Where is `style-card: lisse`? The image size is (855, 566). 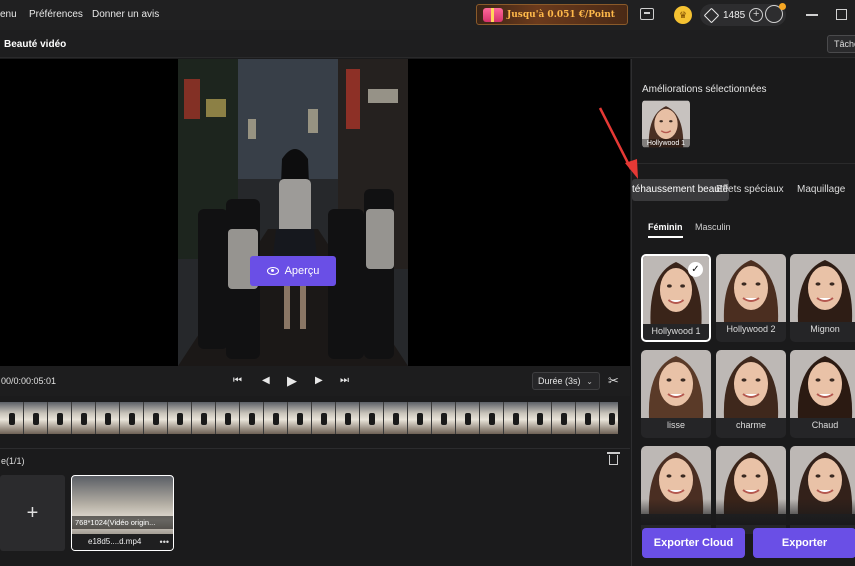
style-card: lisse is located at coordinates (676, 394).